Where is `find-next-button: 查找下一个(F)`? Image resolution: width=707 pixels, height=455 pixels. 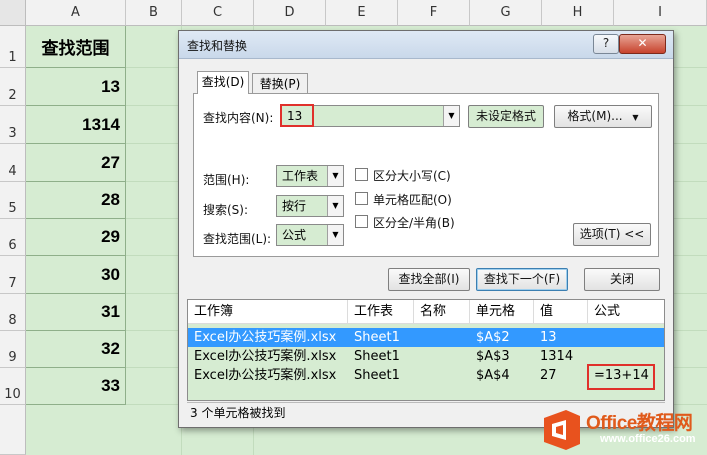
find-next-button: 查找下一个(F) is located at coordinates (522, 279).